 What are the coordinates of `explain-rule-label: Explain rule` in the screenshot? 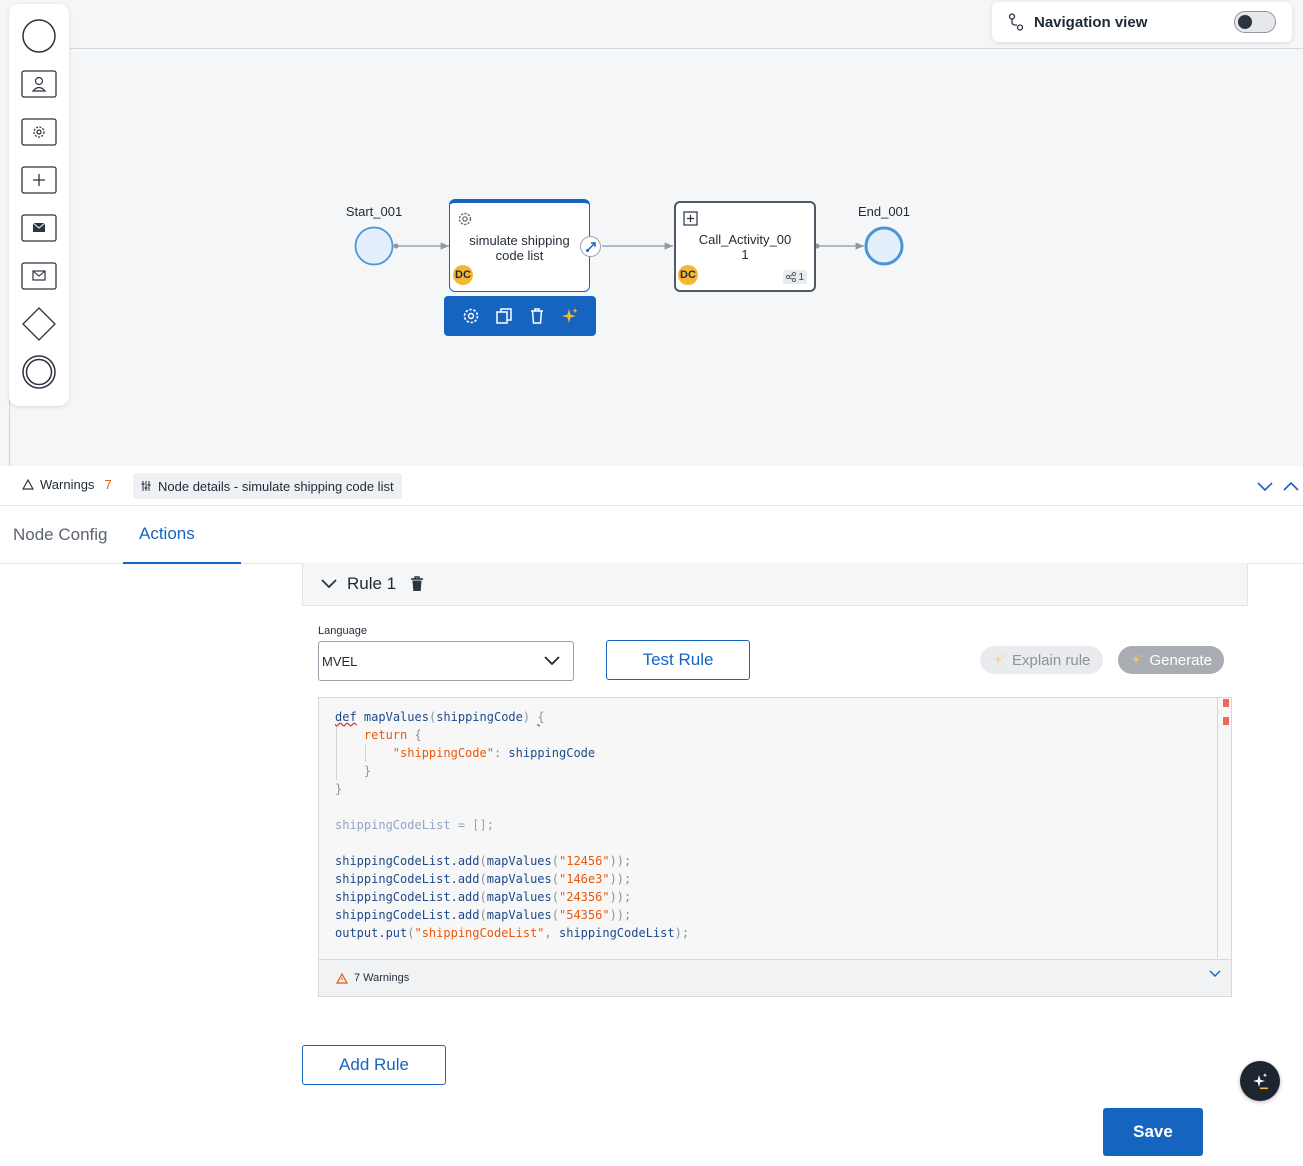 It's located at (1051, 660).